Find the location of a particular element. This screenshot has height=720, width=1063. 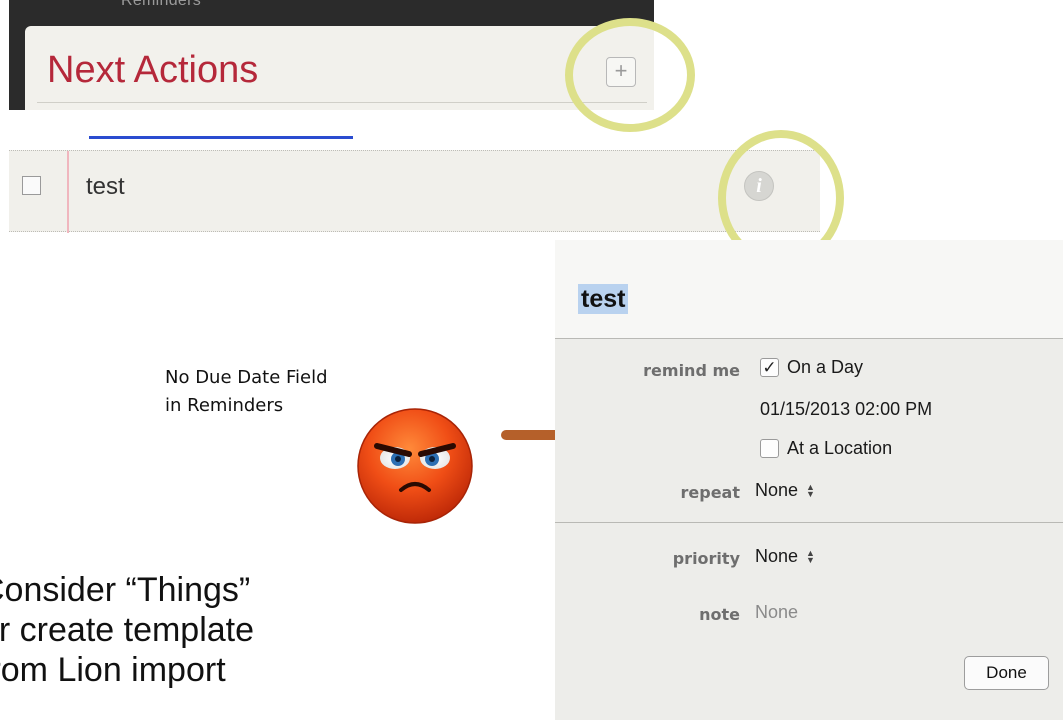

on-a-day-label: On a Day is located at coordinates (825, 367).